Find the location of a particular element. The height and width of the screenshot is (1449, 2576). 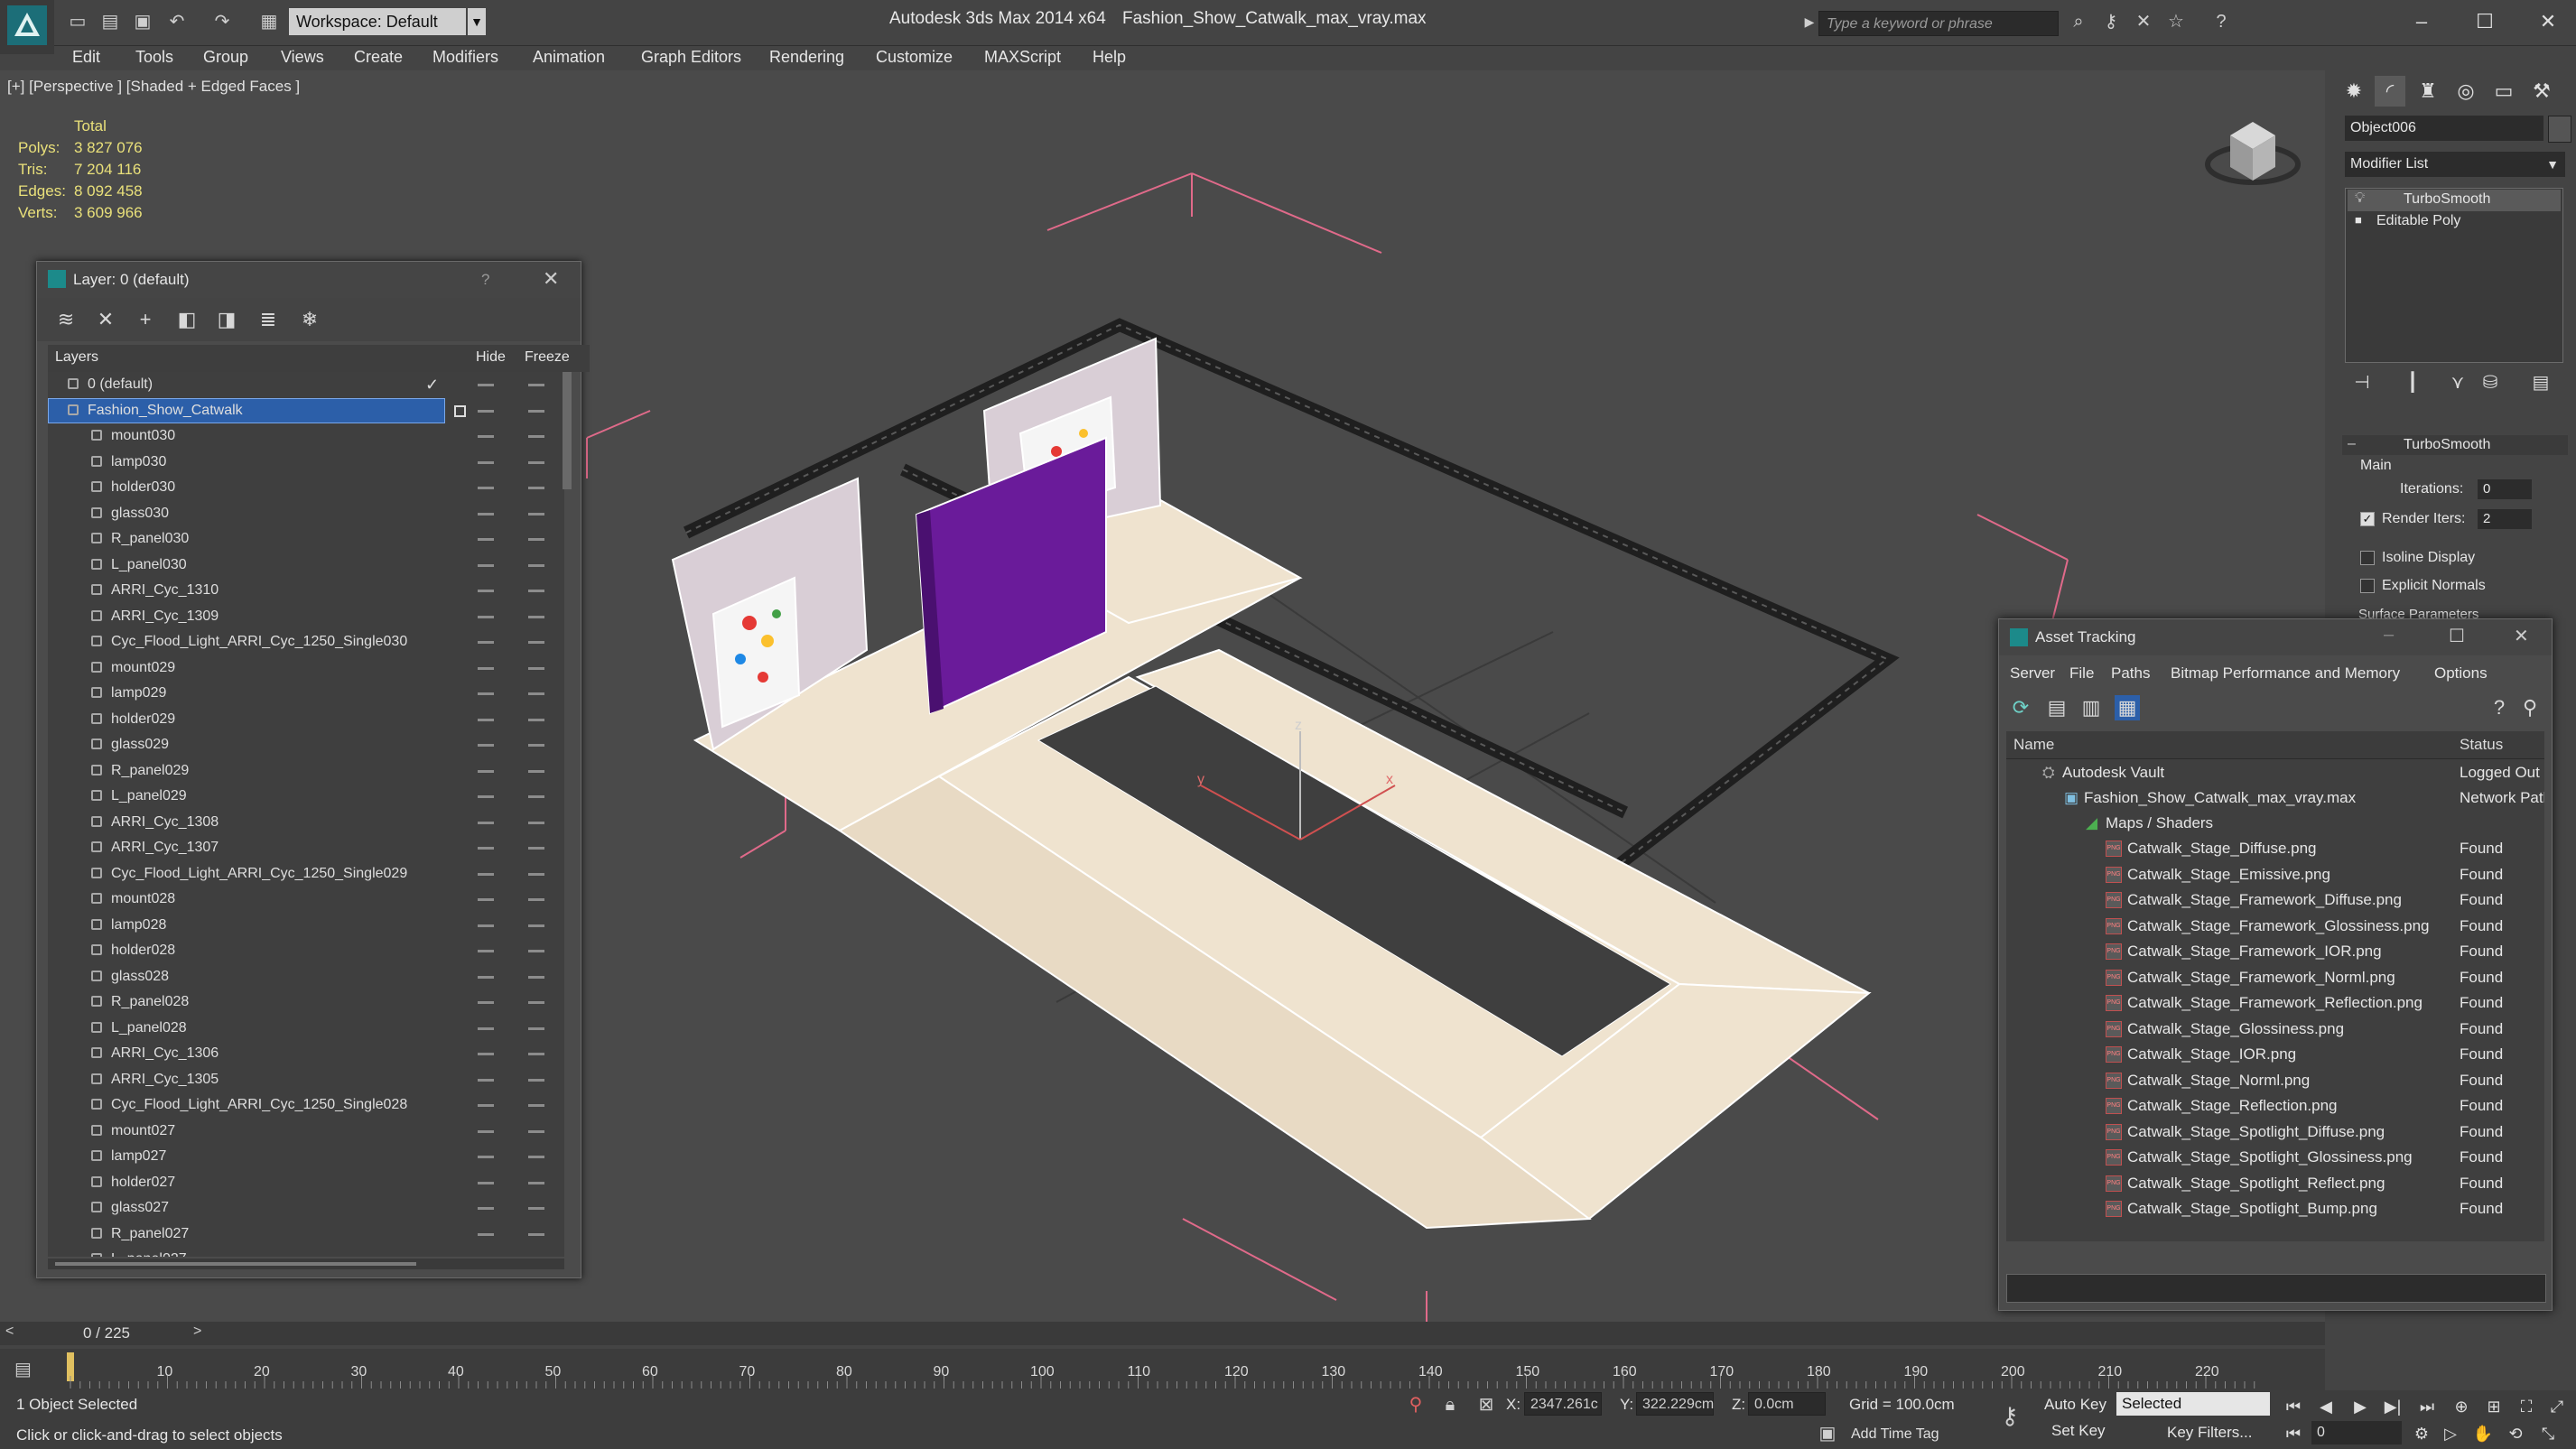

object-row: Cyc_Flood_Light_ARRI_Cyc_1250_Single029 is located at coordinates (300, 874).